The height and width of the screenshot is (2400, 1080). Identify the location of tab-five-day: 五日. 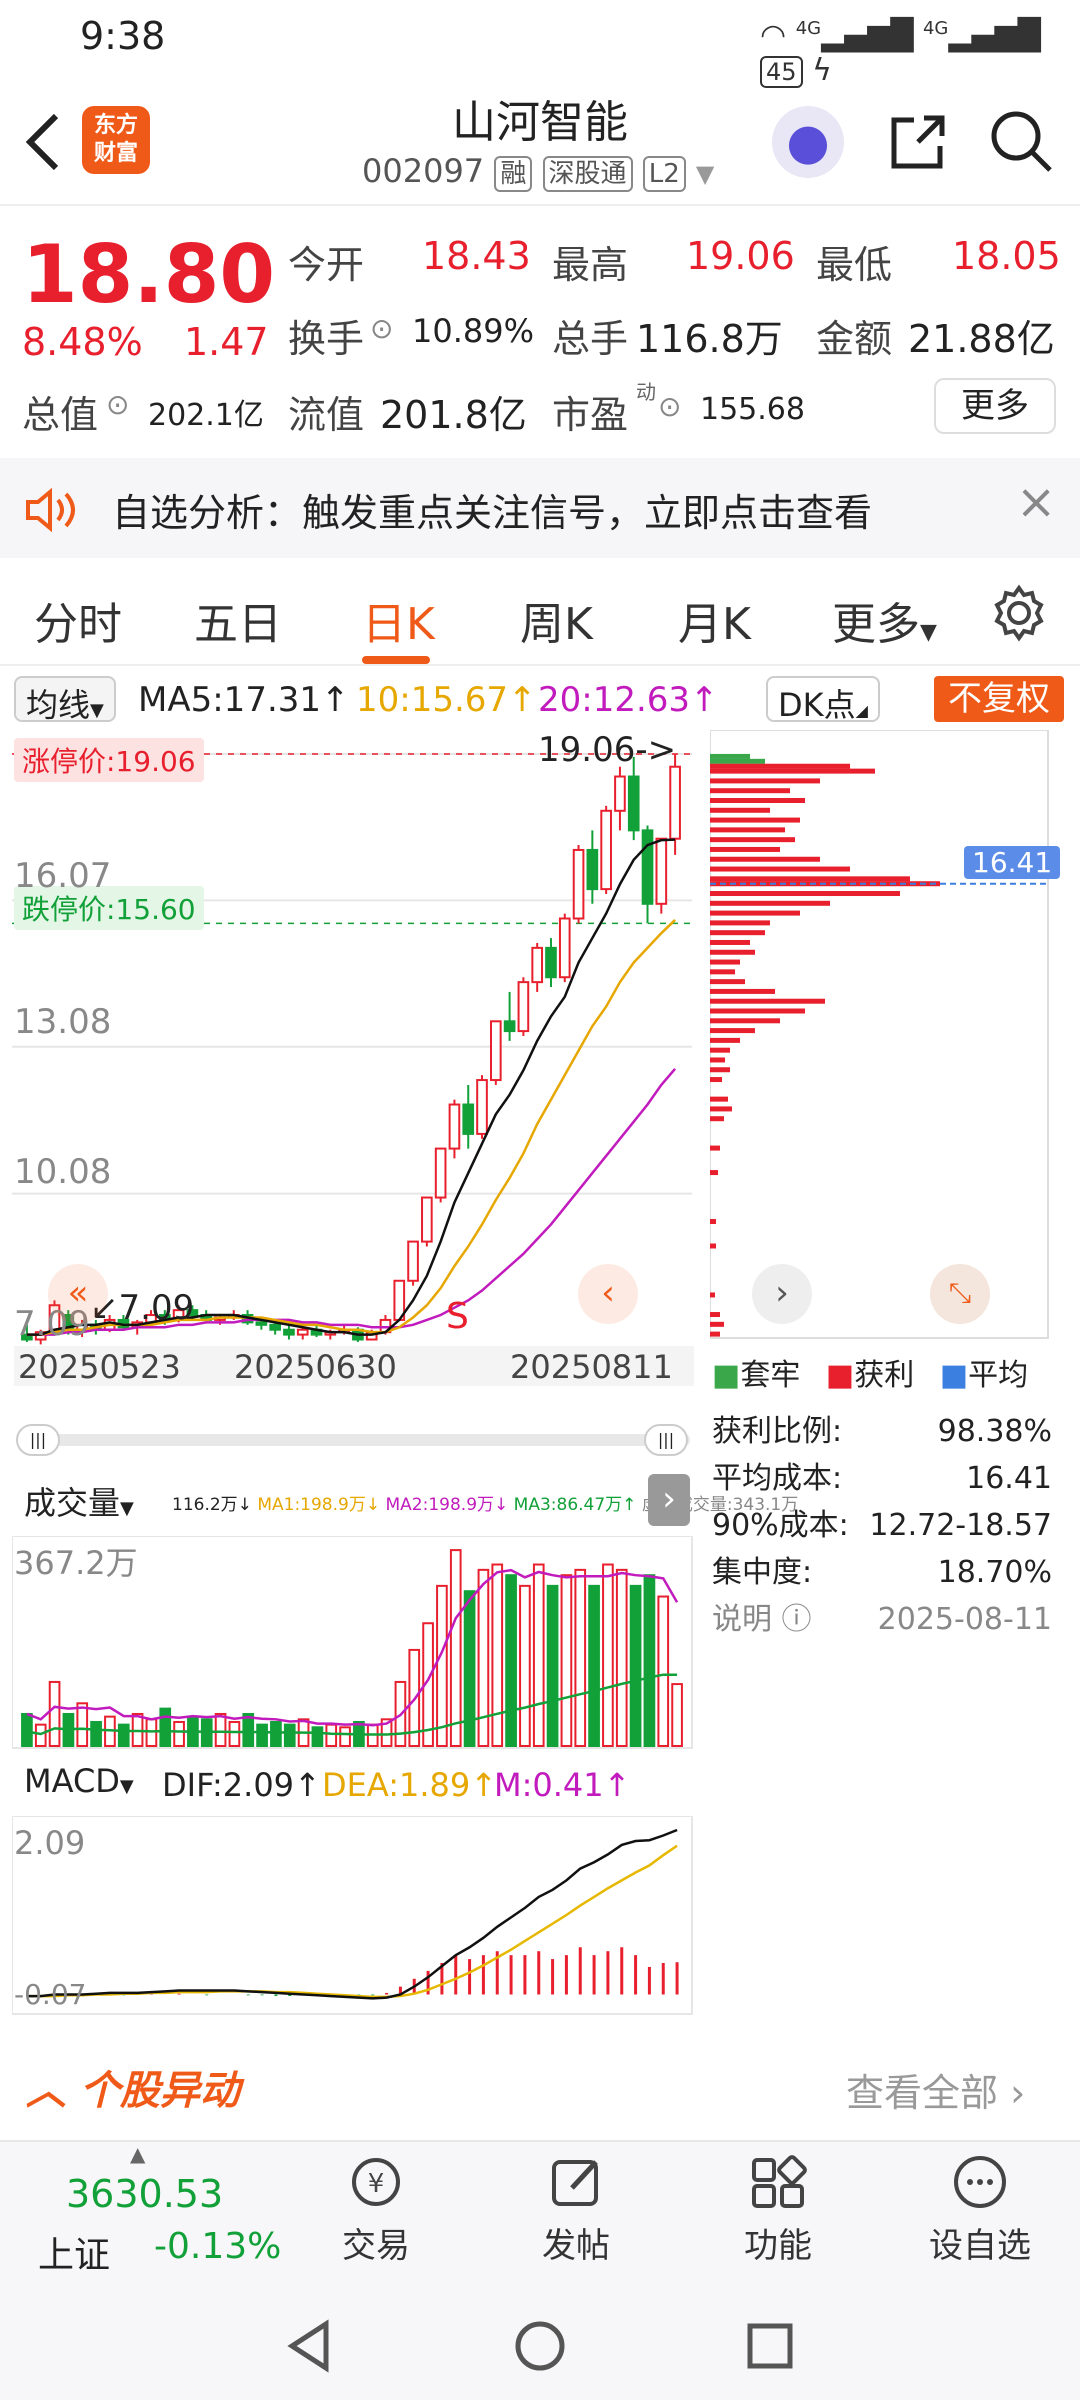
(238, 620).